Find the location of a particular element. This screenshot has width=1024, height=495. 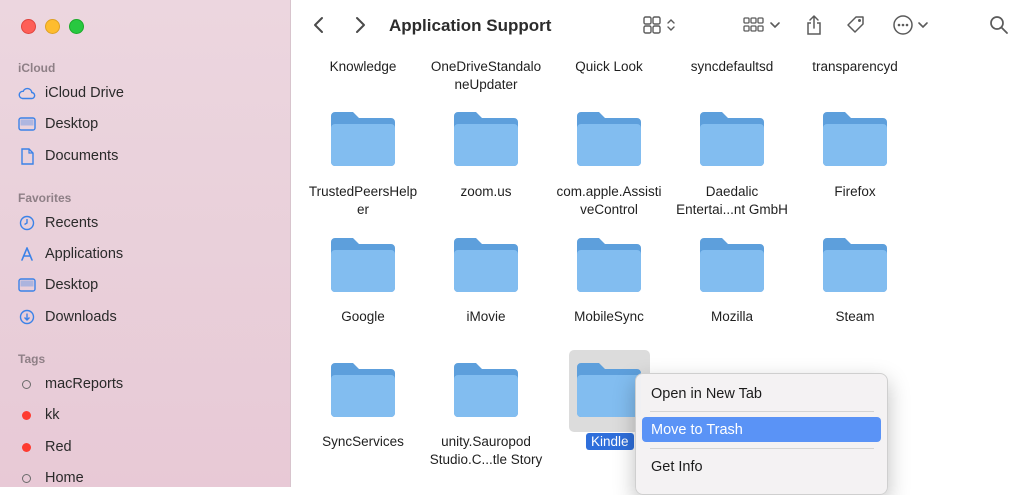

file-label-knowledge: Knowledge is located at coordinates (363, 67).